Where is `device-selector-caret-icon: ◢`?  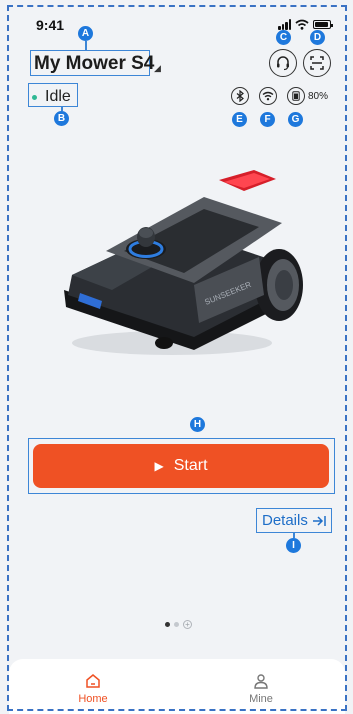 device-selector-caret-icon: ◢ is located at coordinates (157, 68).